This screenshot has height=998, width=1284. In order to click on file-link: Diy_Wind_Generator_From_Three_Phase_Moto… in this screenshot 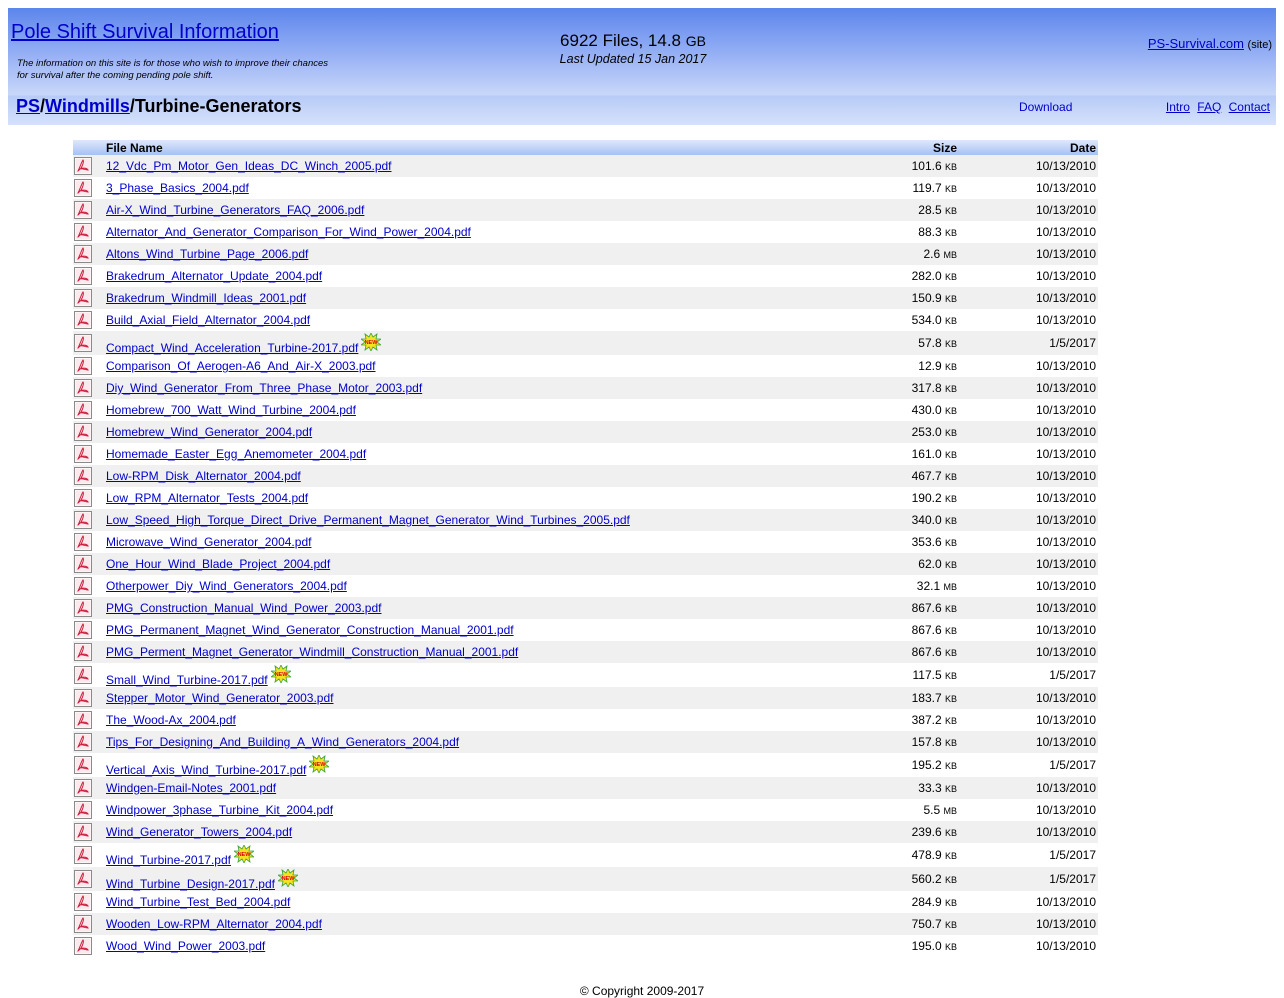, I will do `click(264, 388)`.